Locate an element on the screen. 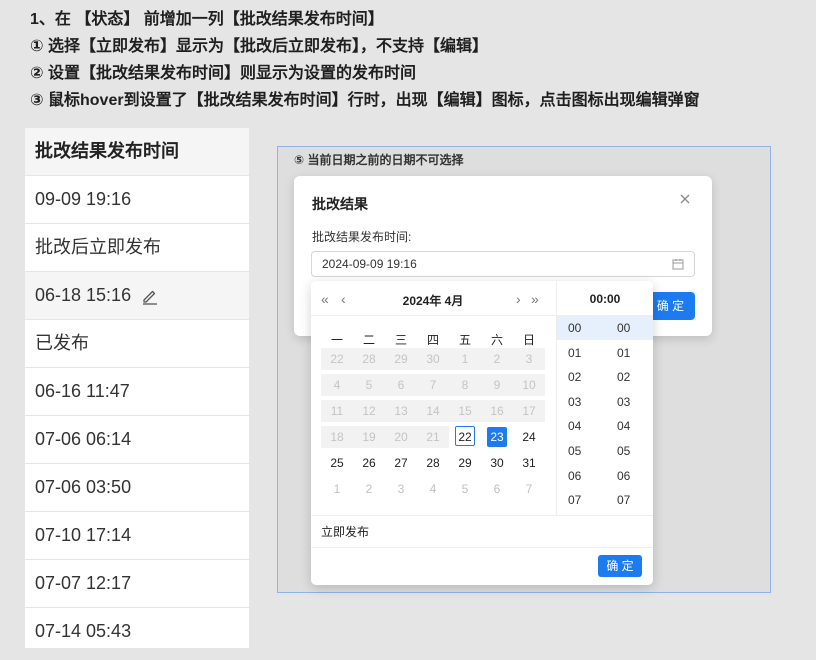 The width and height of the screenshot is (816, 660). day-cell-disabled: 14 is located at coordinates (433, 411).